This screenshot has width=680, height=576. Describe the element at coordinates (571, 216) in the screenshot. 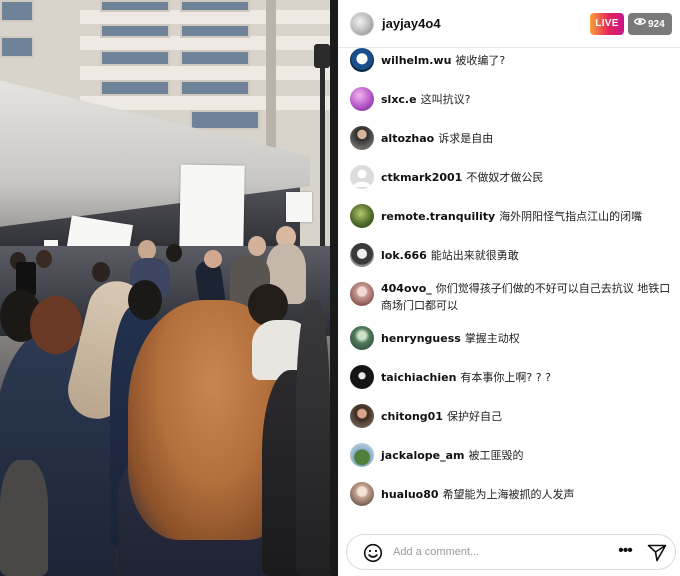

I see `comment-text: 海外阴阳怪气指点江山的闭嘴` at that location.